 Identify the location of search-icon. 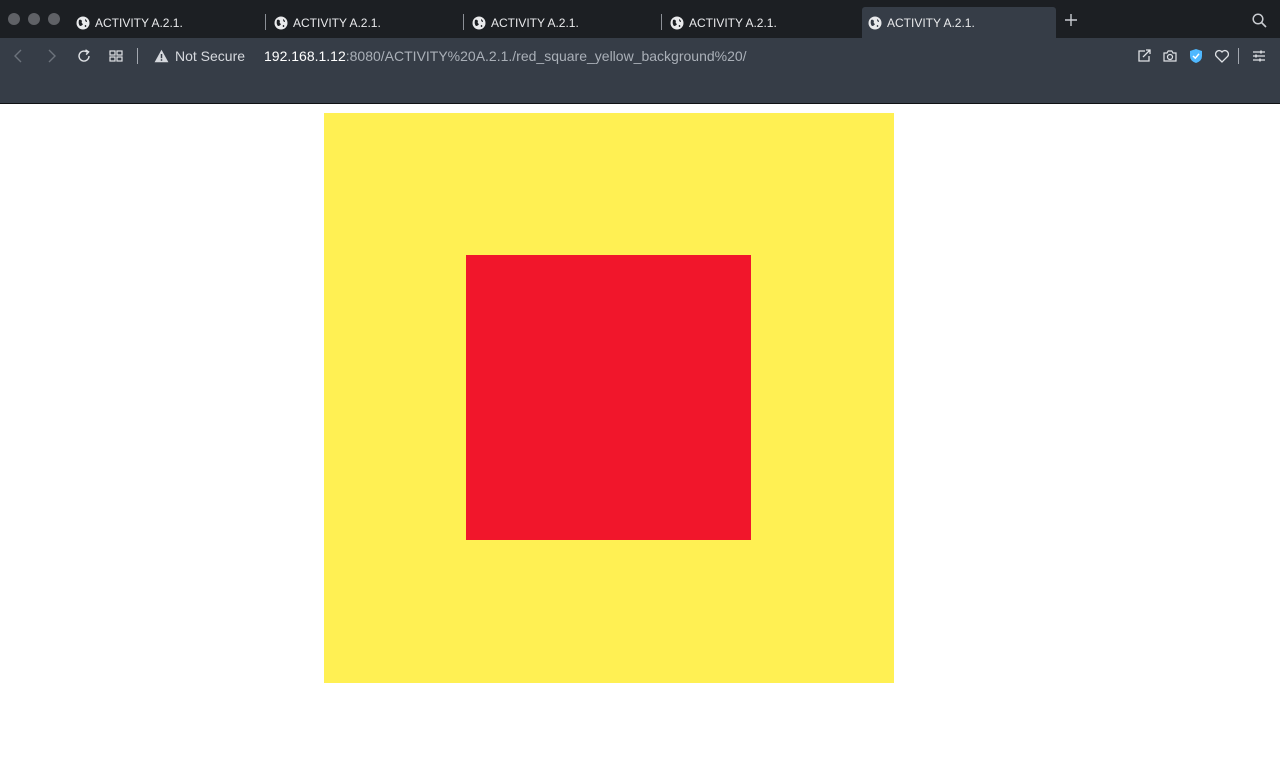
(1259, 20).